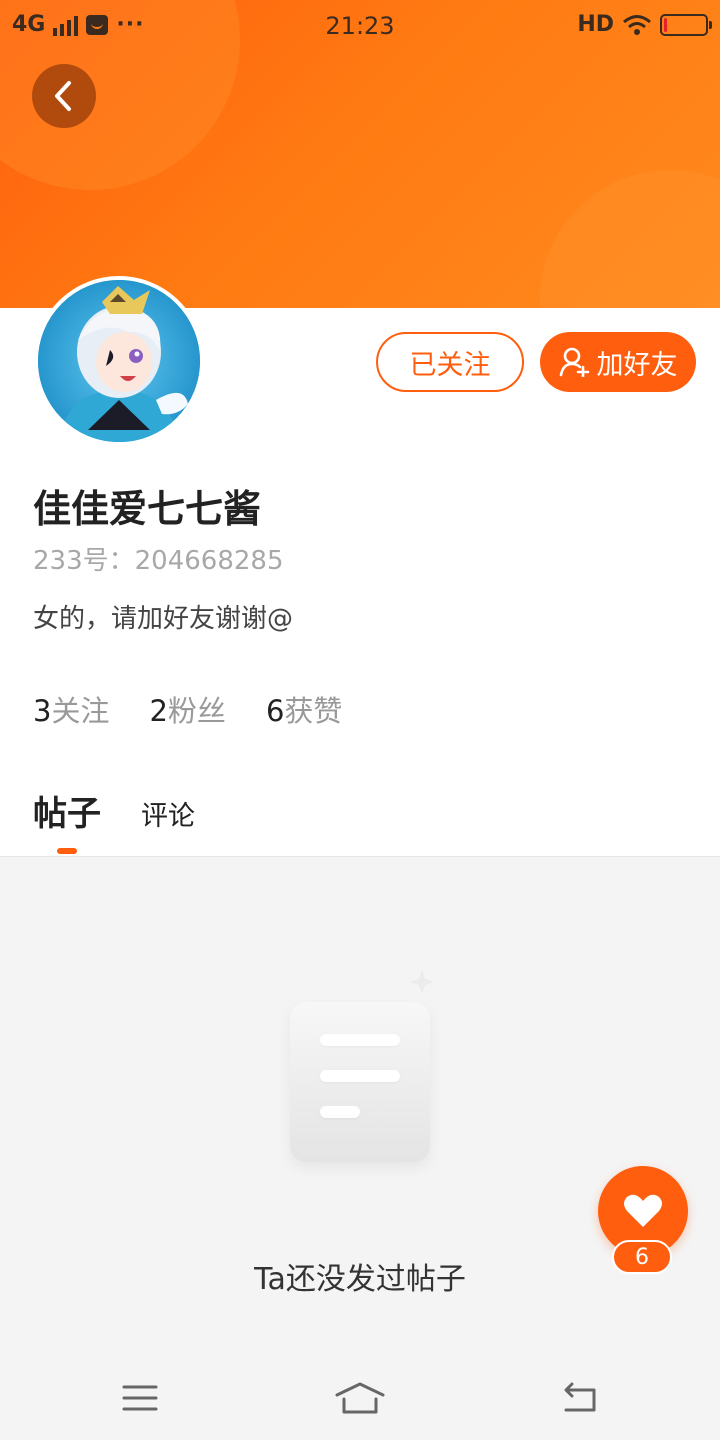 The width and height of the screenshot is (720, 1440). I want to click on like-count-badge: 6, so click(642, 1257).